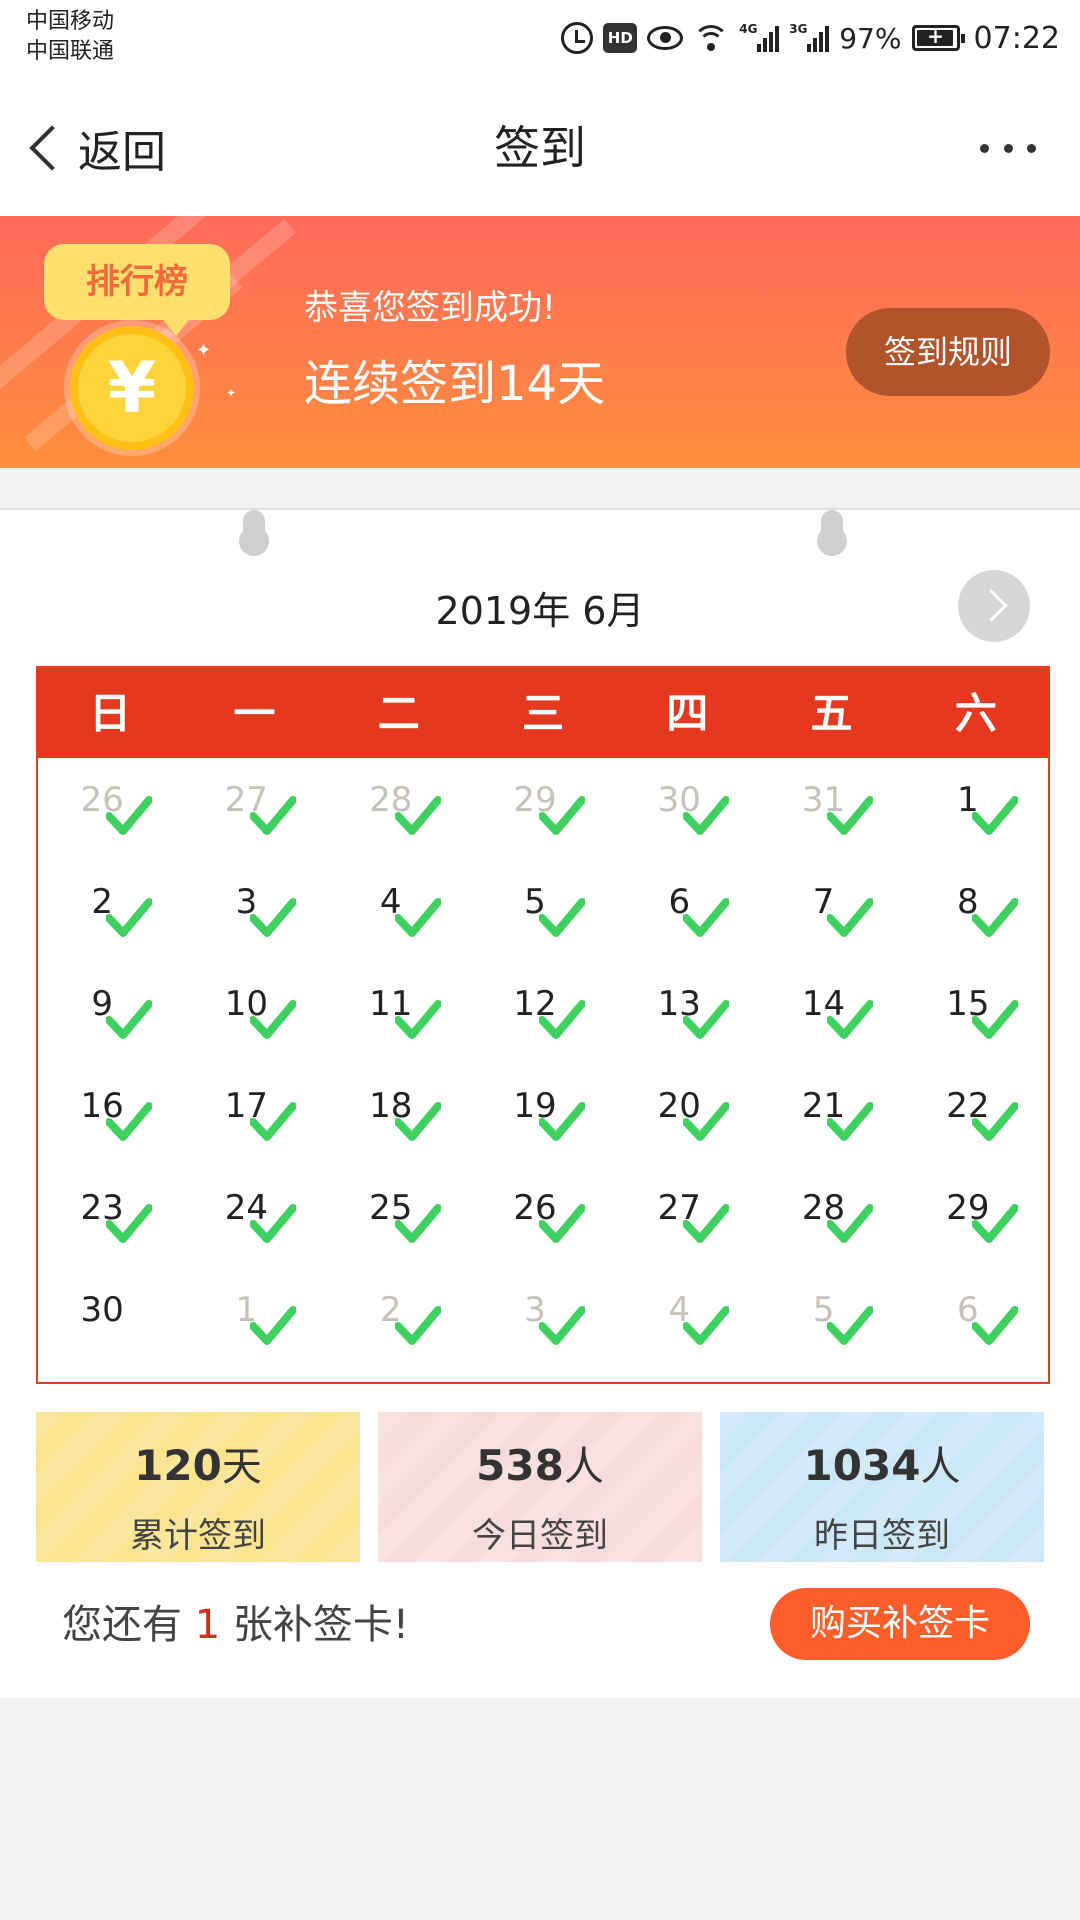  Describe the element at coordinates (759, 37) in the screenshot. I see `signal-icon: 4G` at that location.